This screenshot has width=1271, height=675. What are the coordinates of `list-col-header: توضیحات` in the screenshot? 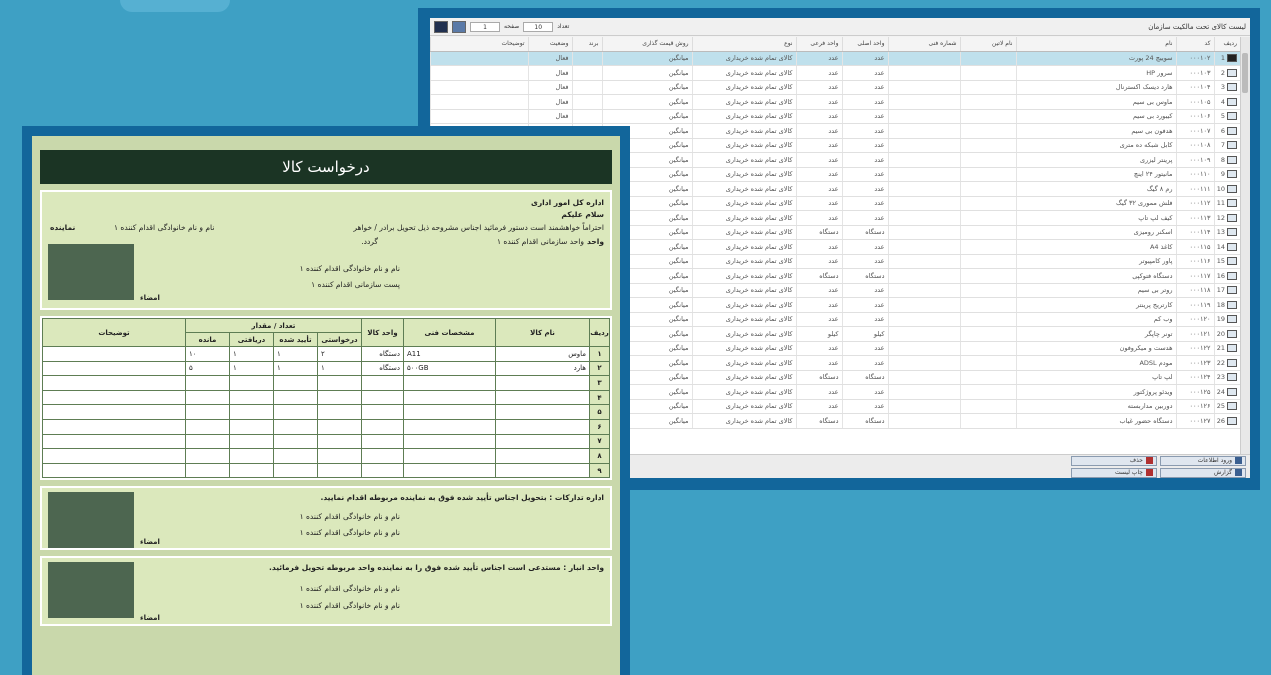 It's located at (479, 44).